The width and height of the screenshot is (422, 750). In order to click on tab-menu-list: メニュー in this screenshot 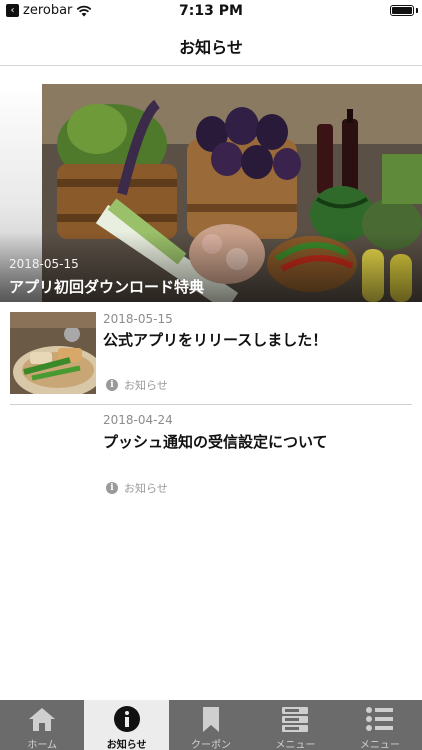, I will do `click(380, 725)`.